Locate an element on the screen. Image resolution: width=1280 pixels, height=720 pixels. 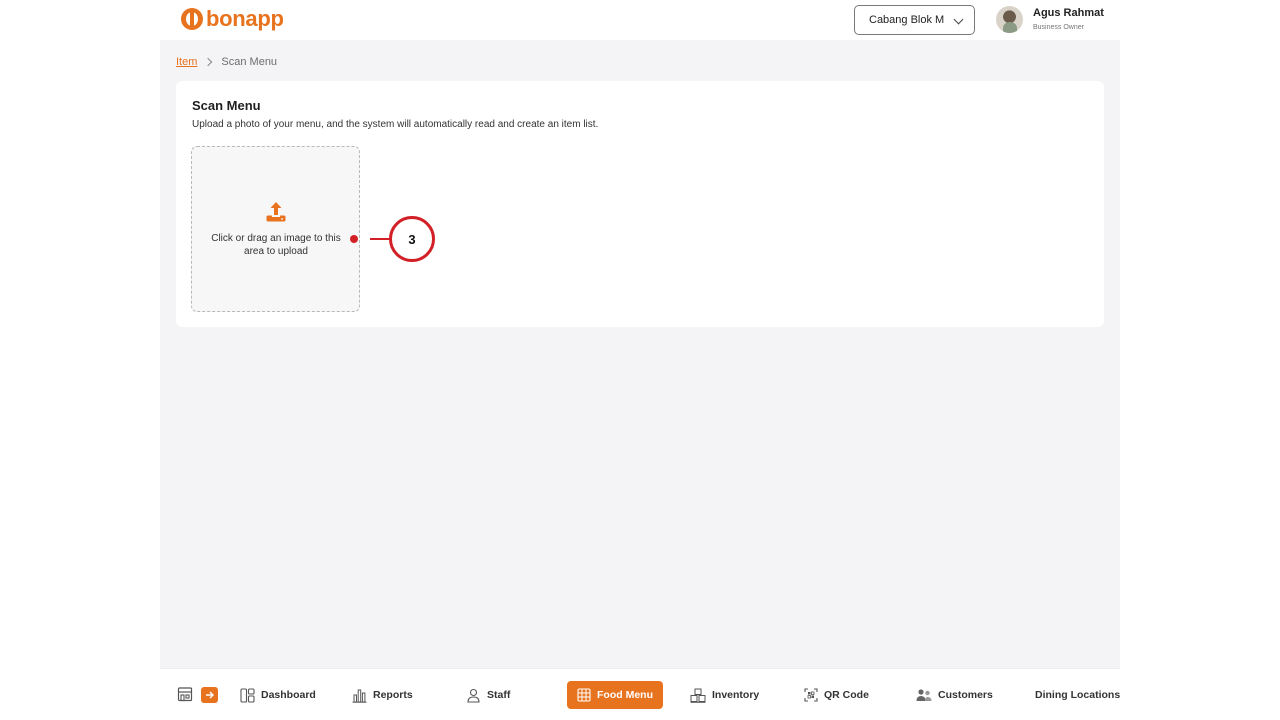
customers-icon is located at coordinates (924, 695).